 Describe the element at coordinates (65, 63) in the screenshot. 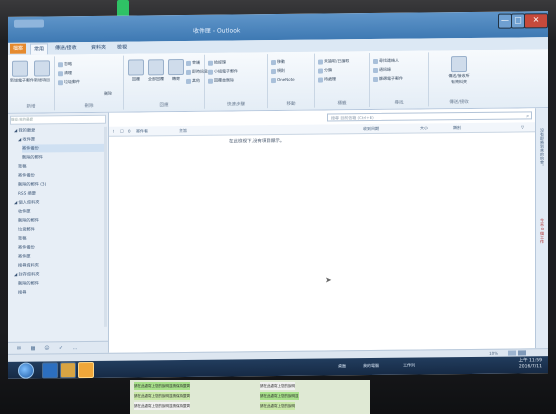

I see `ignore-button: 忽略` at that location.